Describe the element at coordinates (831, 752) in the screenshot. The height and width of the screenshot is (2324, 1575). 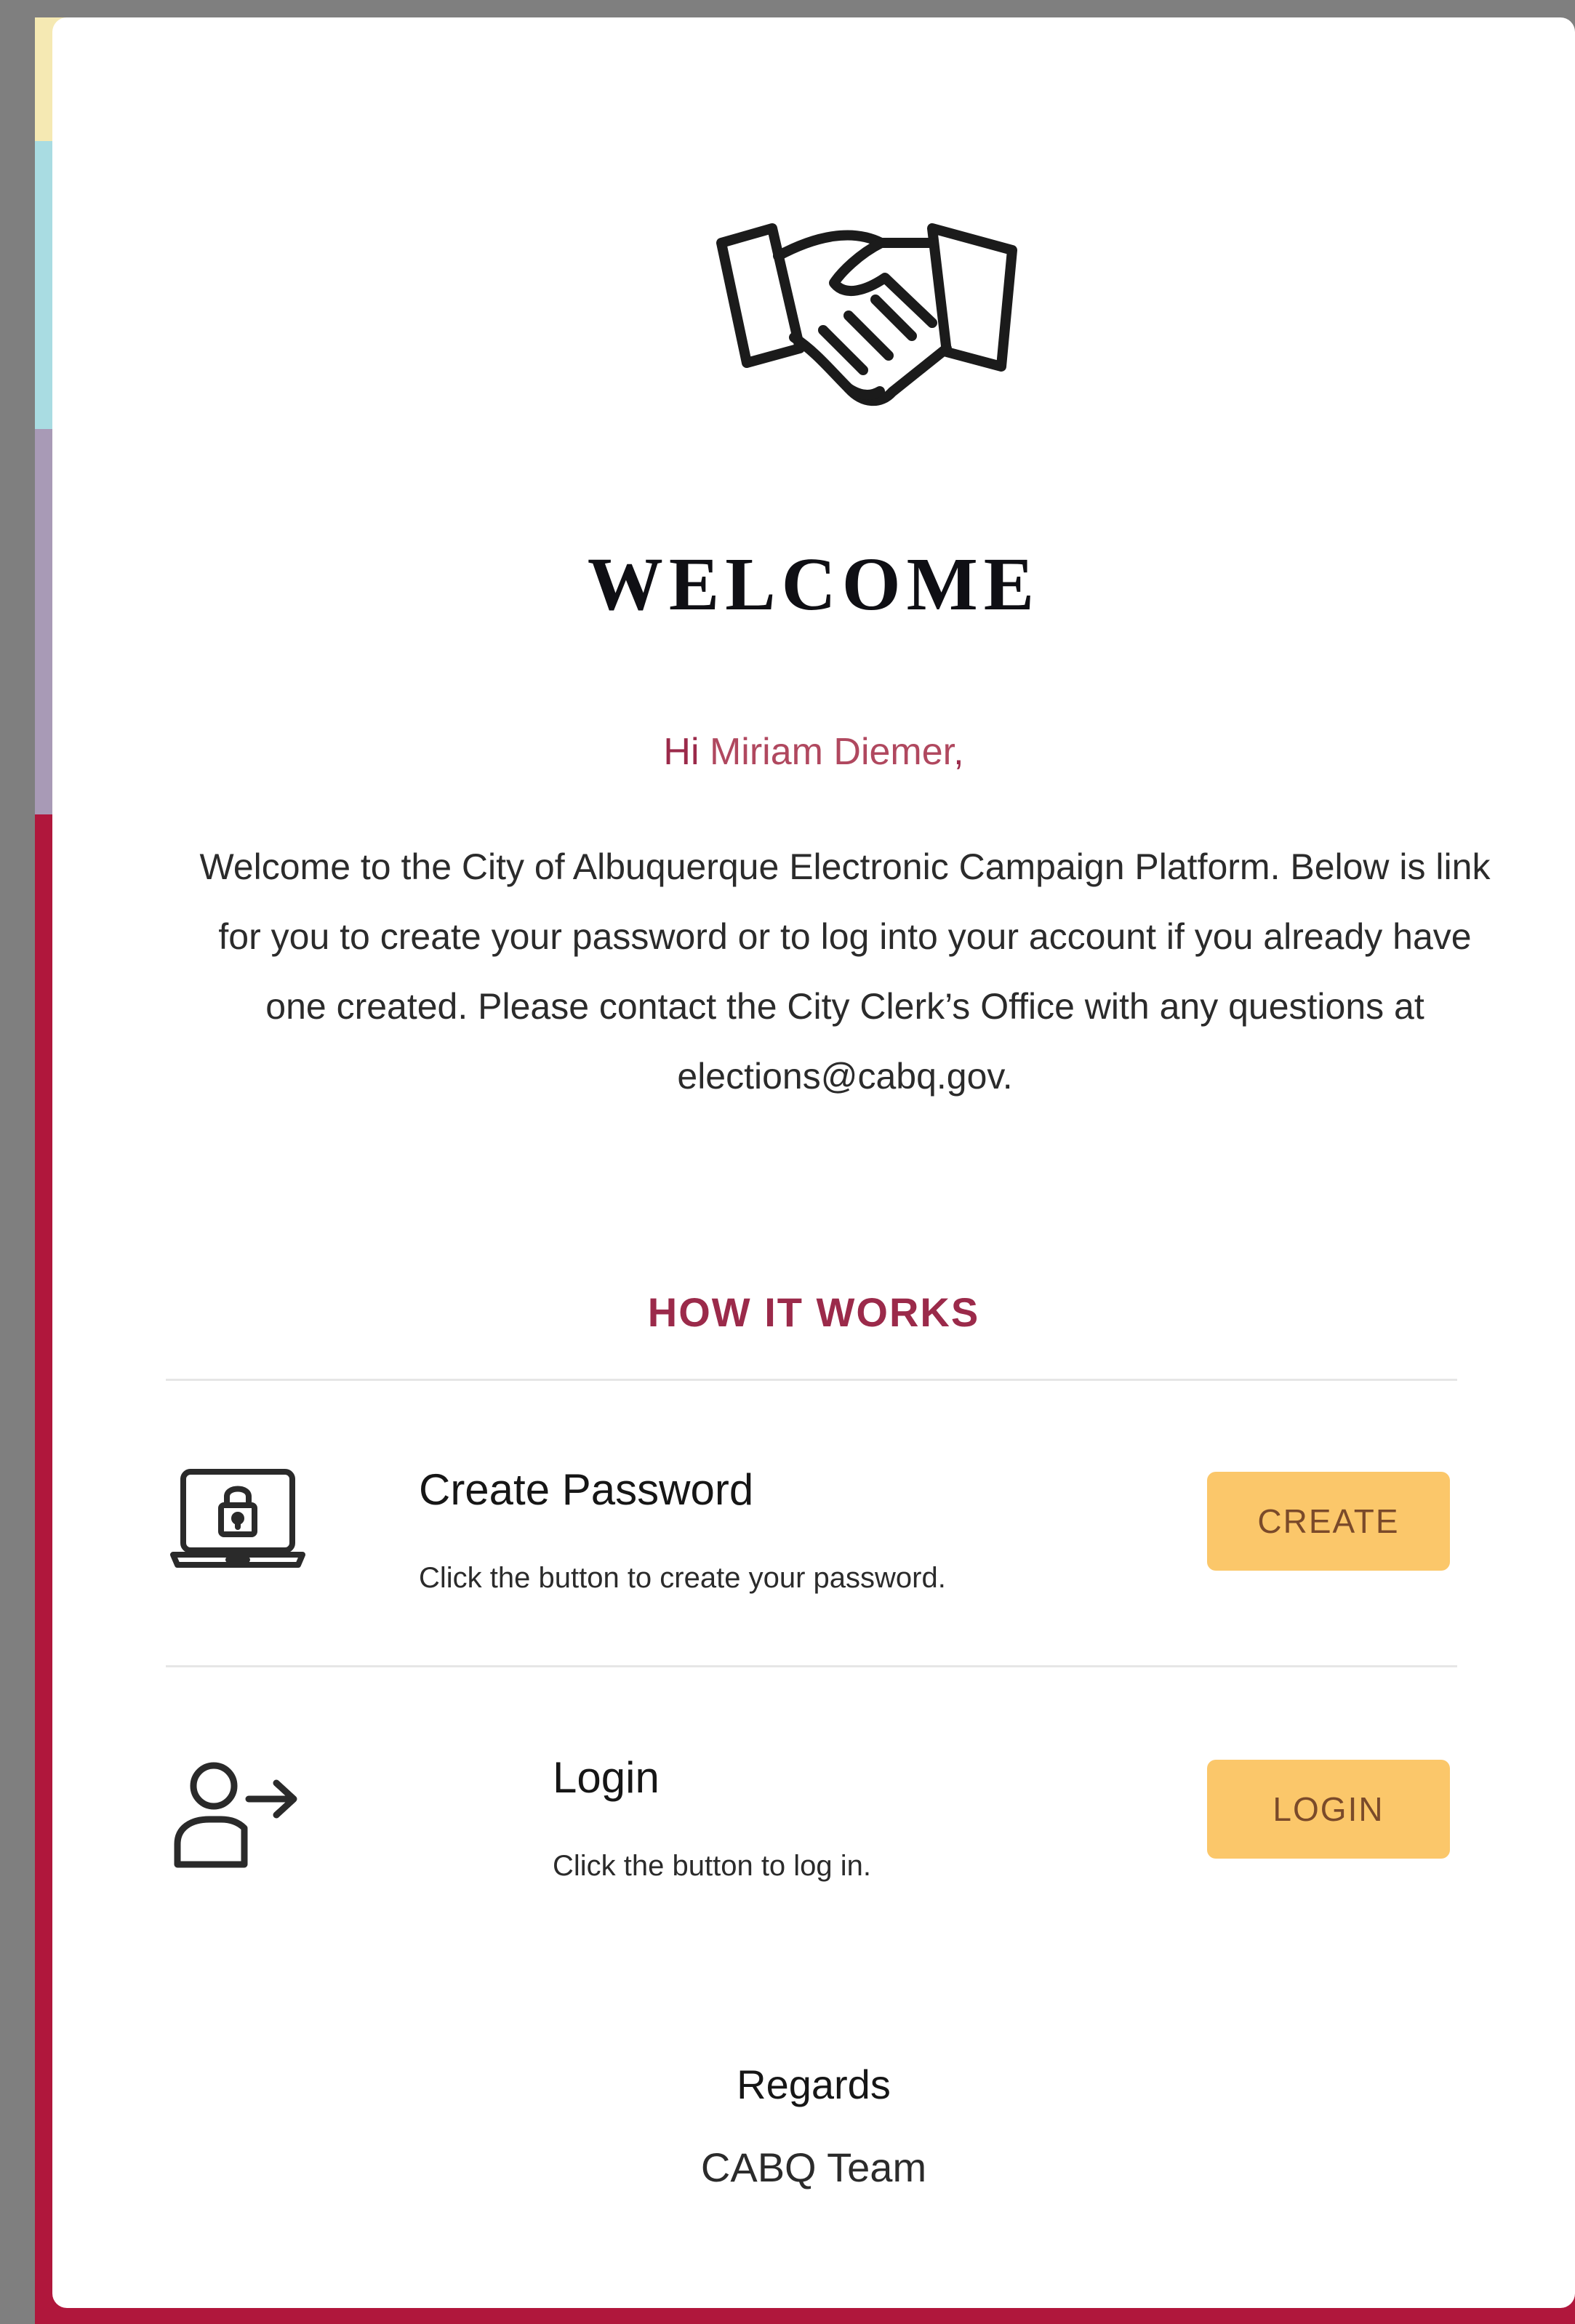
I see `user-name: Miriam Diemer` at that location.